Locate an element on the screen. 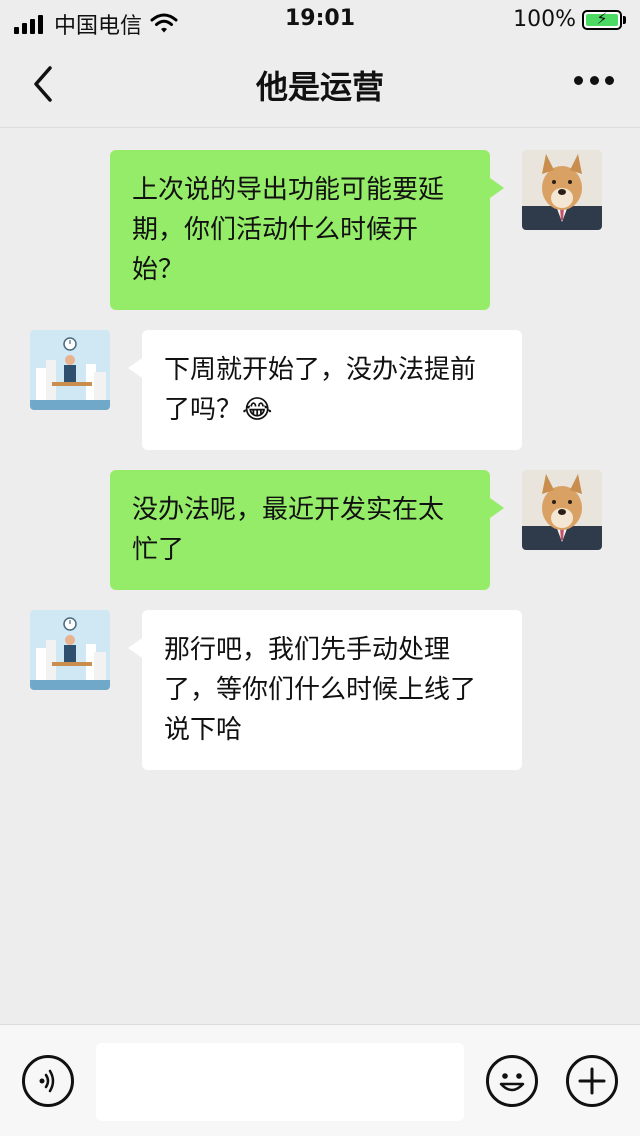 Image resolution: width=640 pixels, height=1136 pixels. message-text: 那行吧，我们先手动处理了，等你们什么时候上线了说下哈 is located at coordinates (320, 690).